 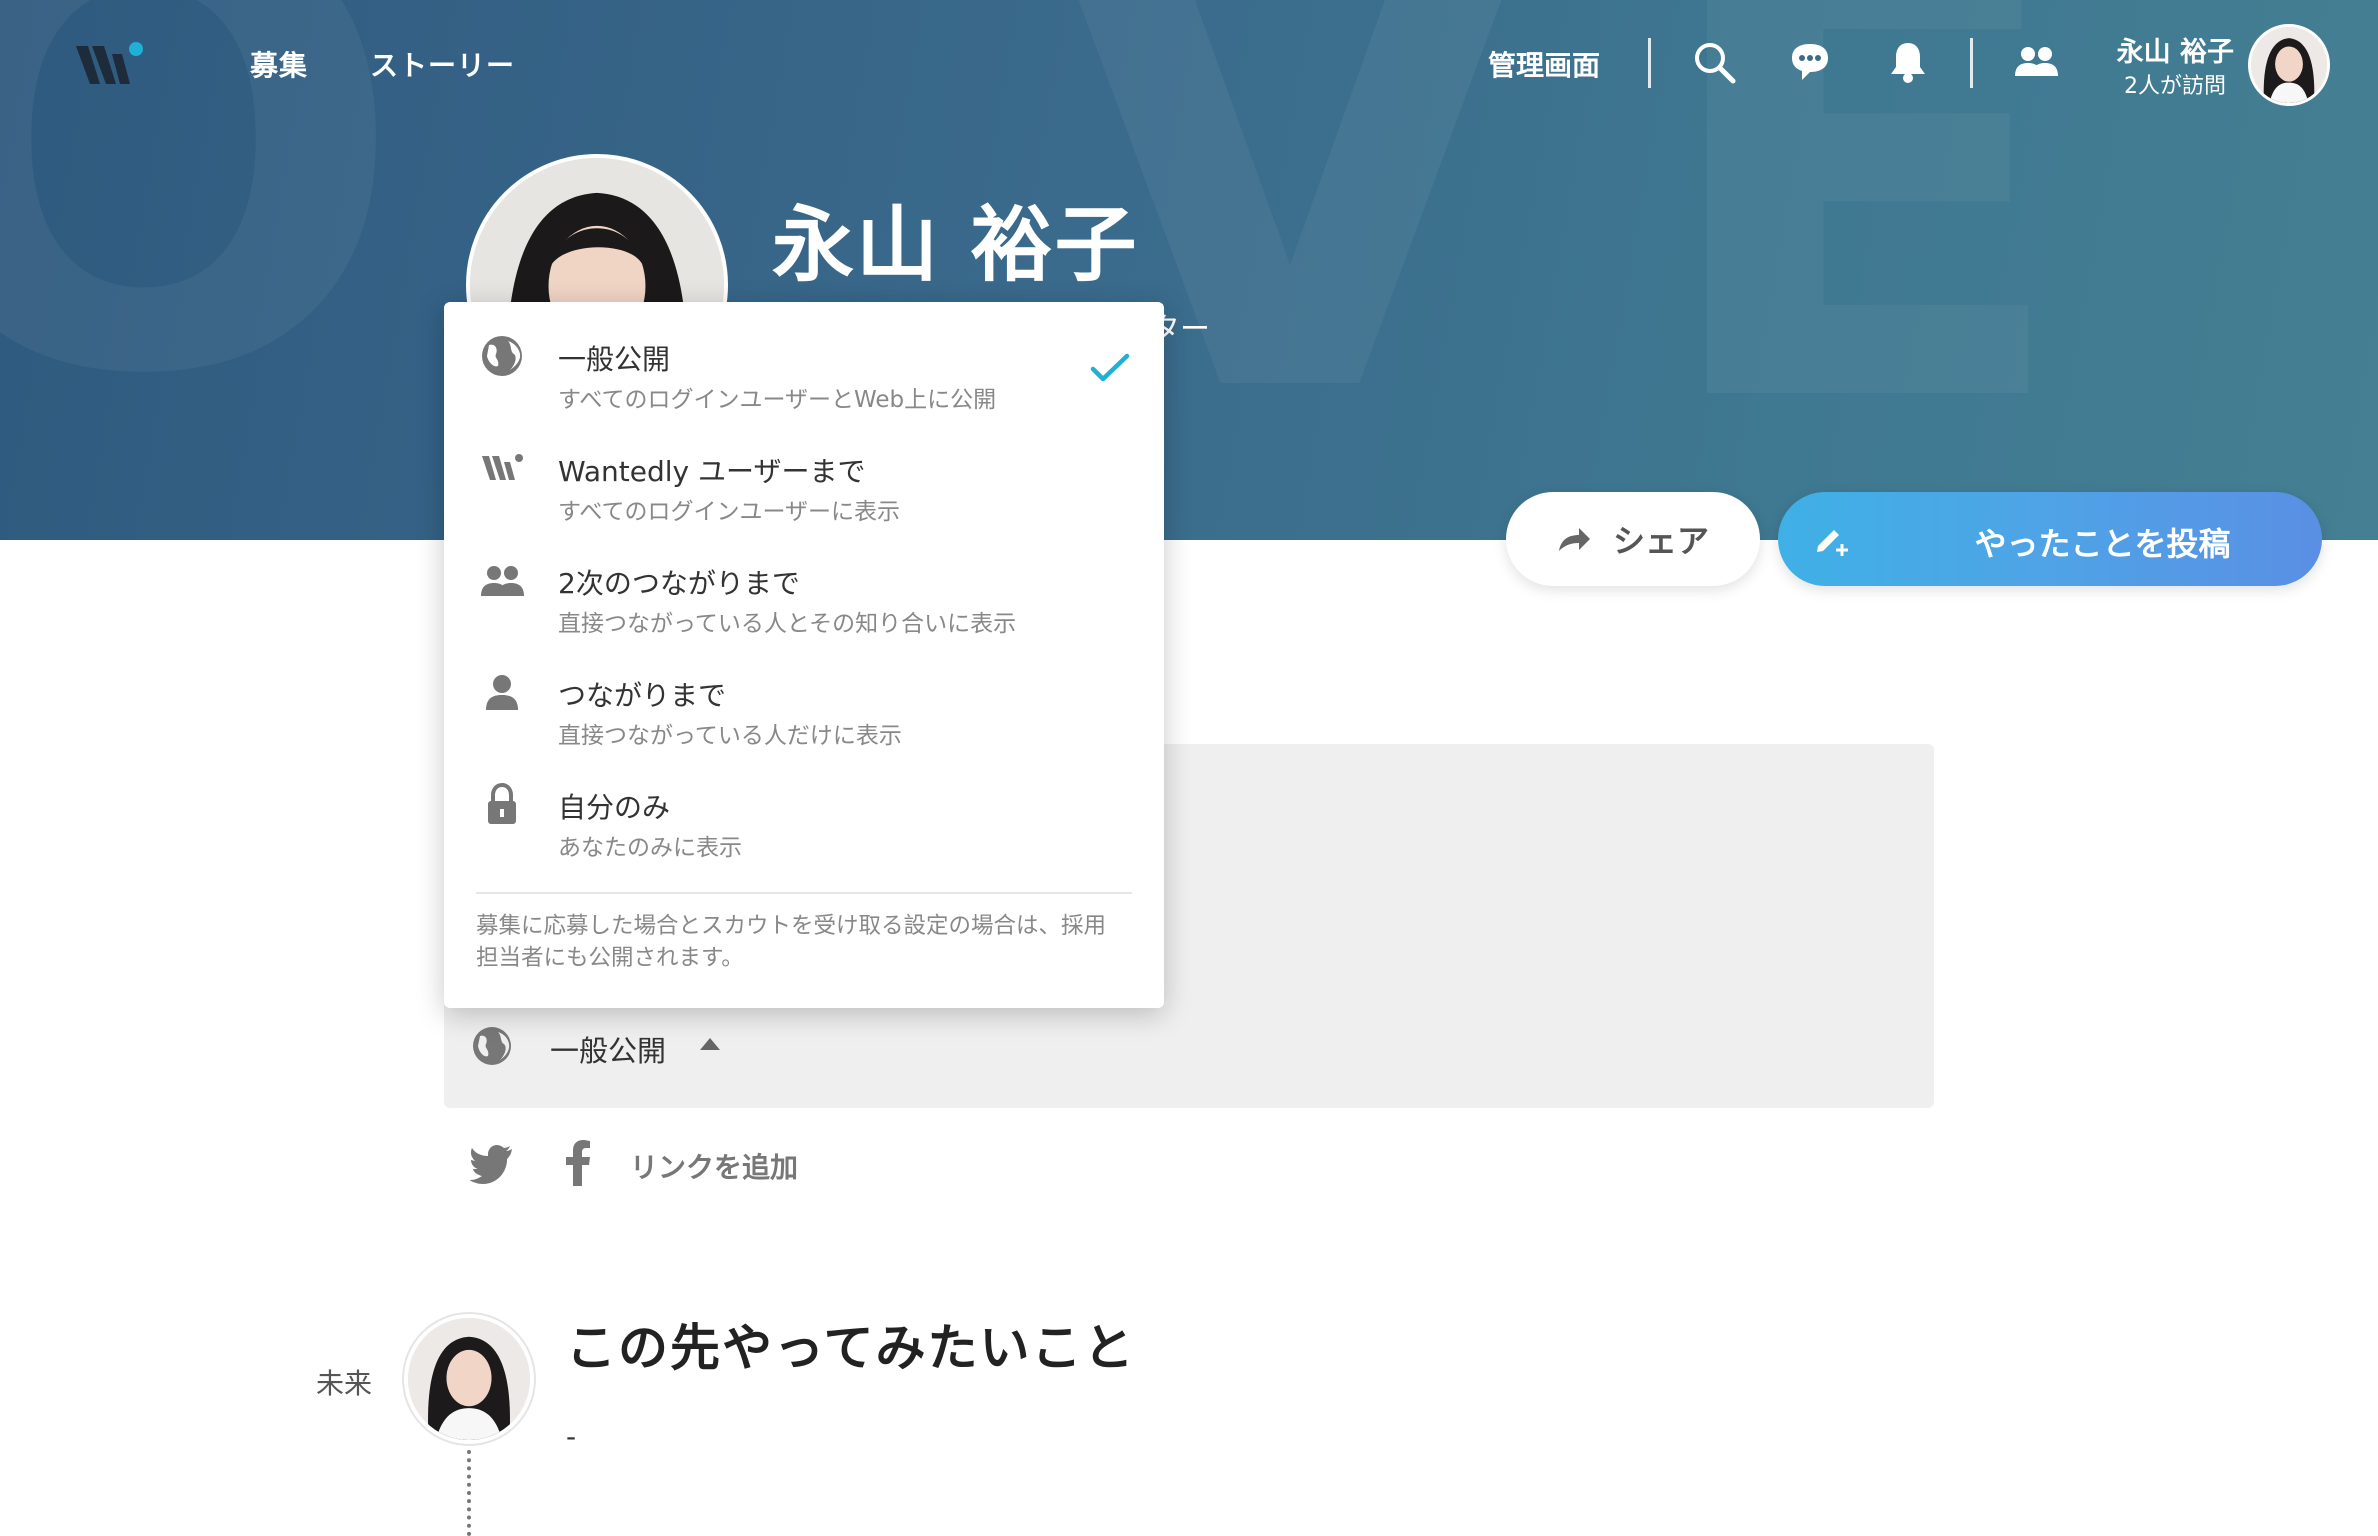 What do you see at coordinates (804, 893) in the screenshot?
I see `menu-divider` at bounding box center [804, 893].